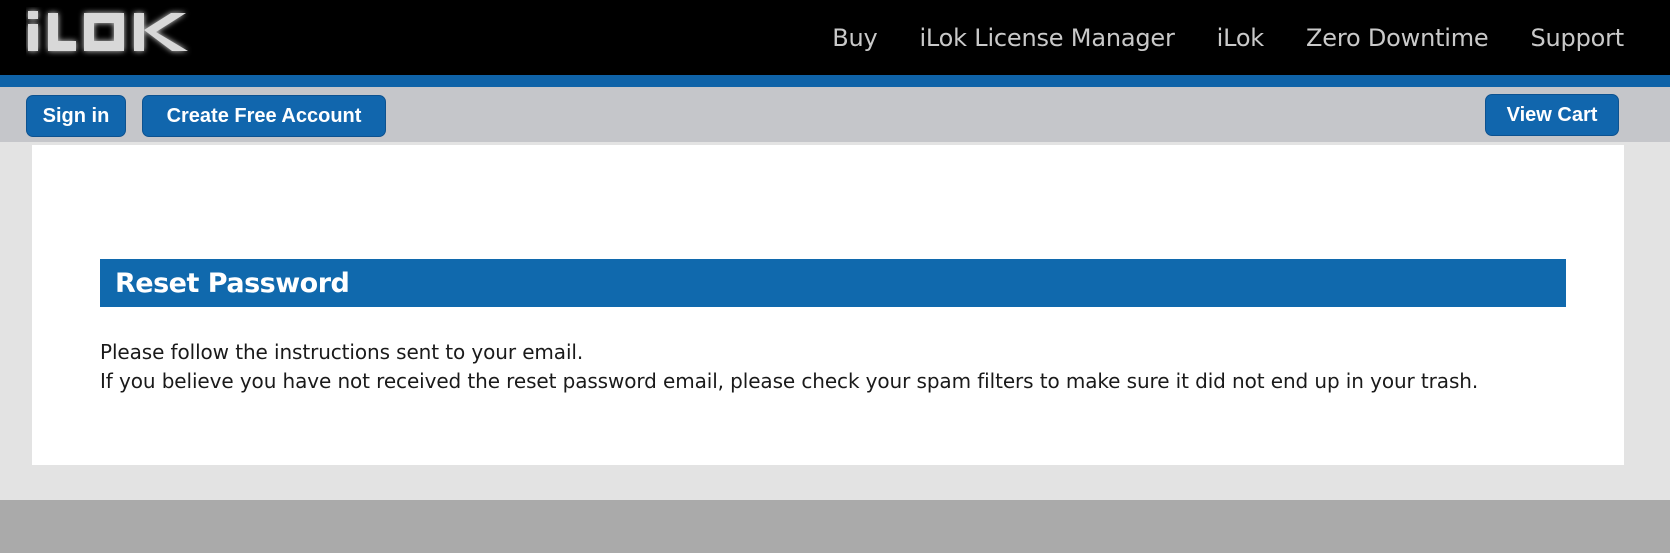 The width and height of the screenshot is (1670, 553). Describe the element at coordinates (116, 32) in the screenshot. I see `ilok-logo` at that location.